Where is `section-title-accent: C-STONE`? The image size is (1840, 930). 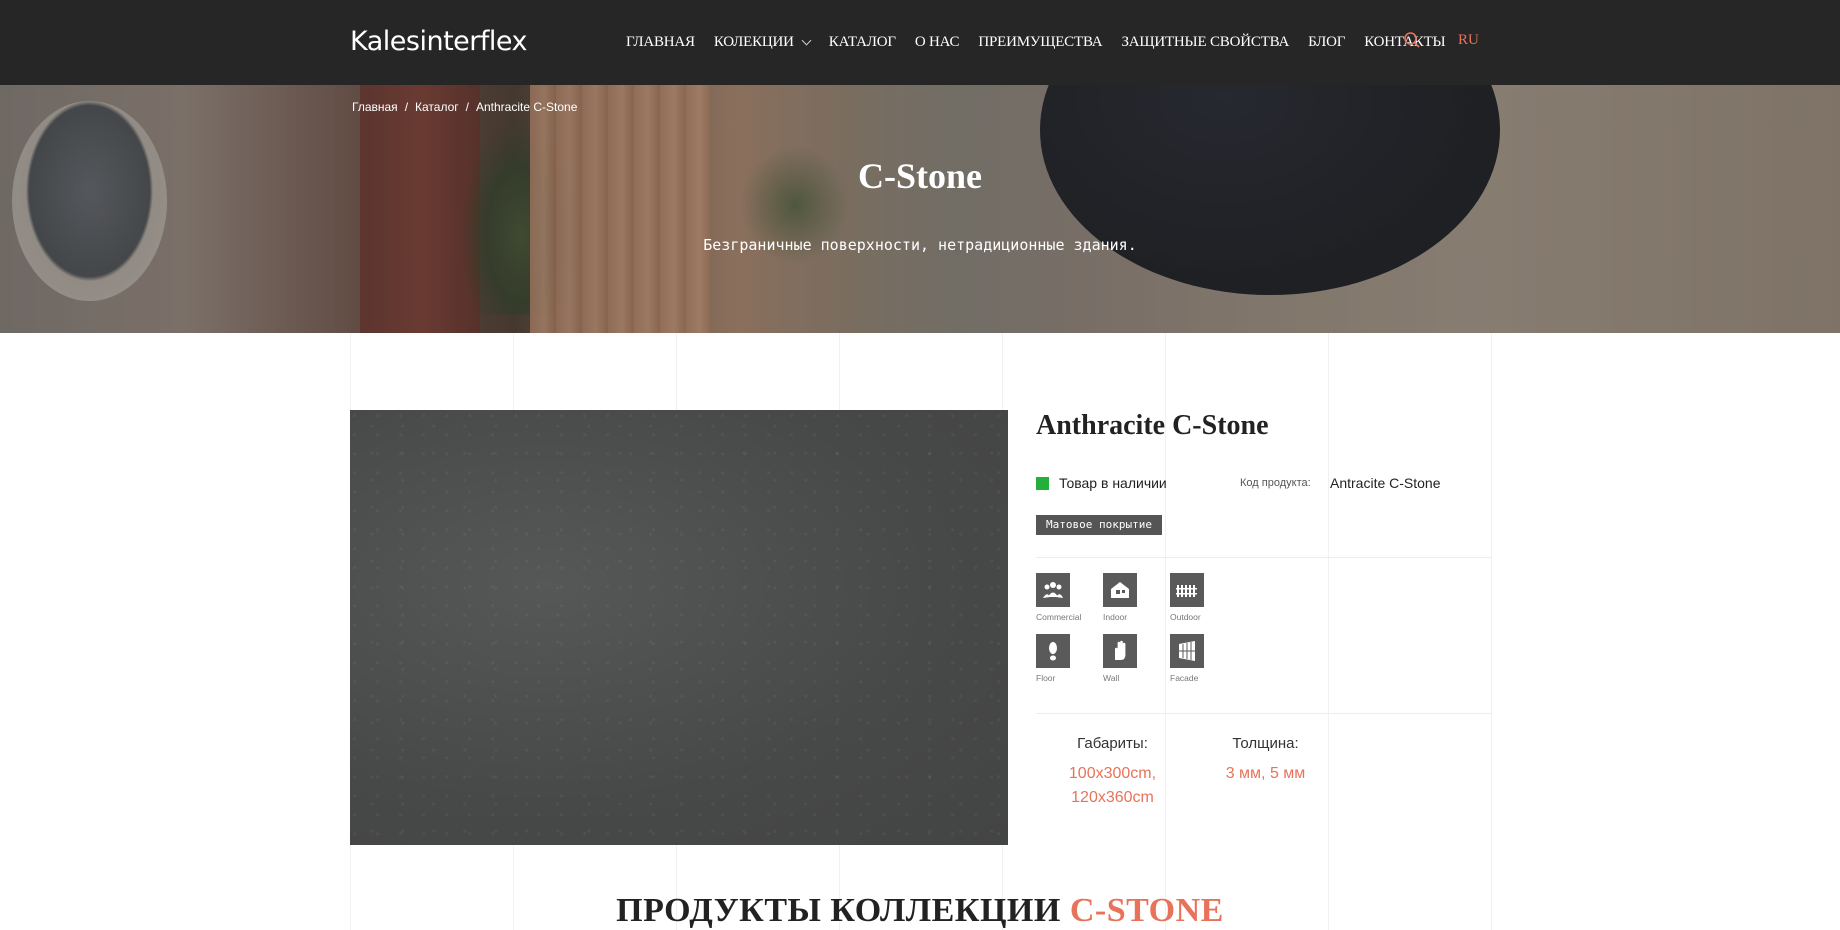
section-title-accent: C-STONE is located at coordinates (1146, 910).